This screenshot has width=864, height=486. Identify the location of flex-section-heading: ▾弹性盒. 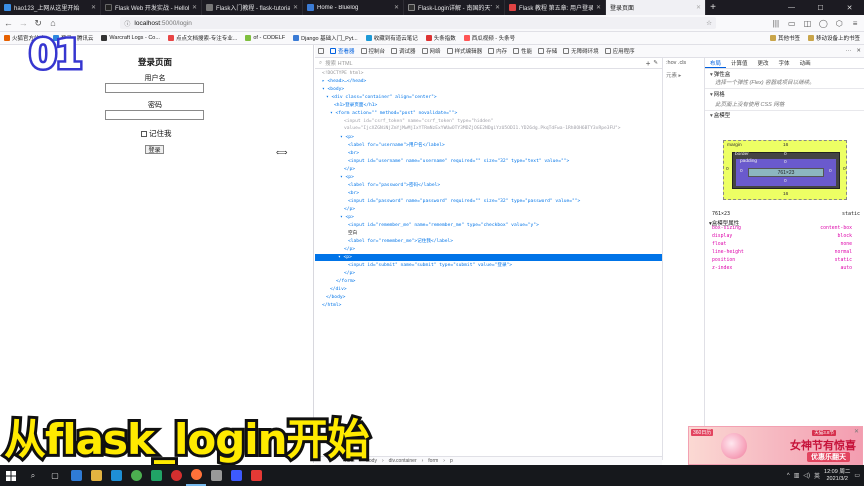
(784, 75).